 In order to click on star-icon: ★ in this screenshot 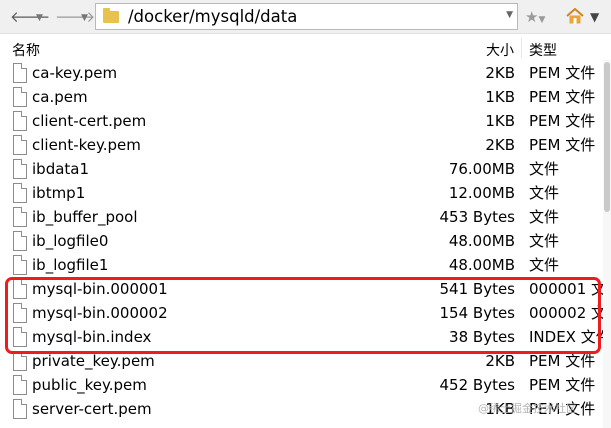, I will do `click(532, 17)`.